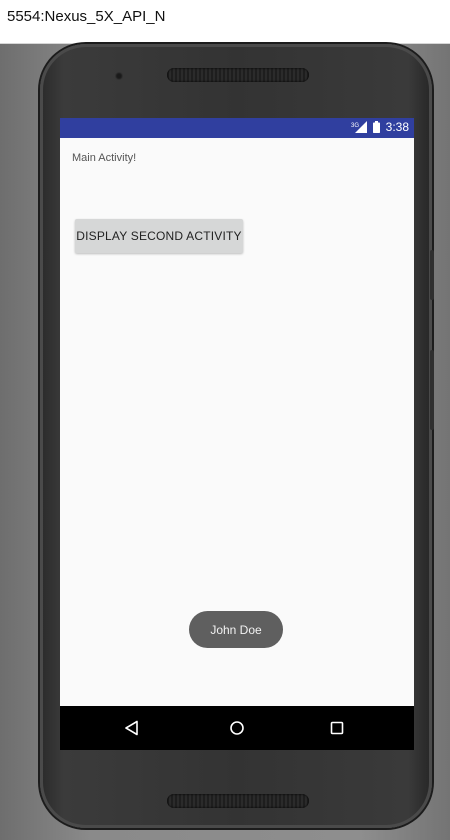  What do you see at coordinates (238, 801) in the screenshot?
I see `bottom-speaker` at bounding box center [238, 801].